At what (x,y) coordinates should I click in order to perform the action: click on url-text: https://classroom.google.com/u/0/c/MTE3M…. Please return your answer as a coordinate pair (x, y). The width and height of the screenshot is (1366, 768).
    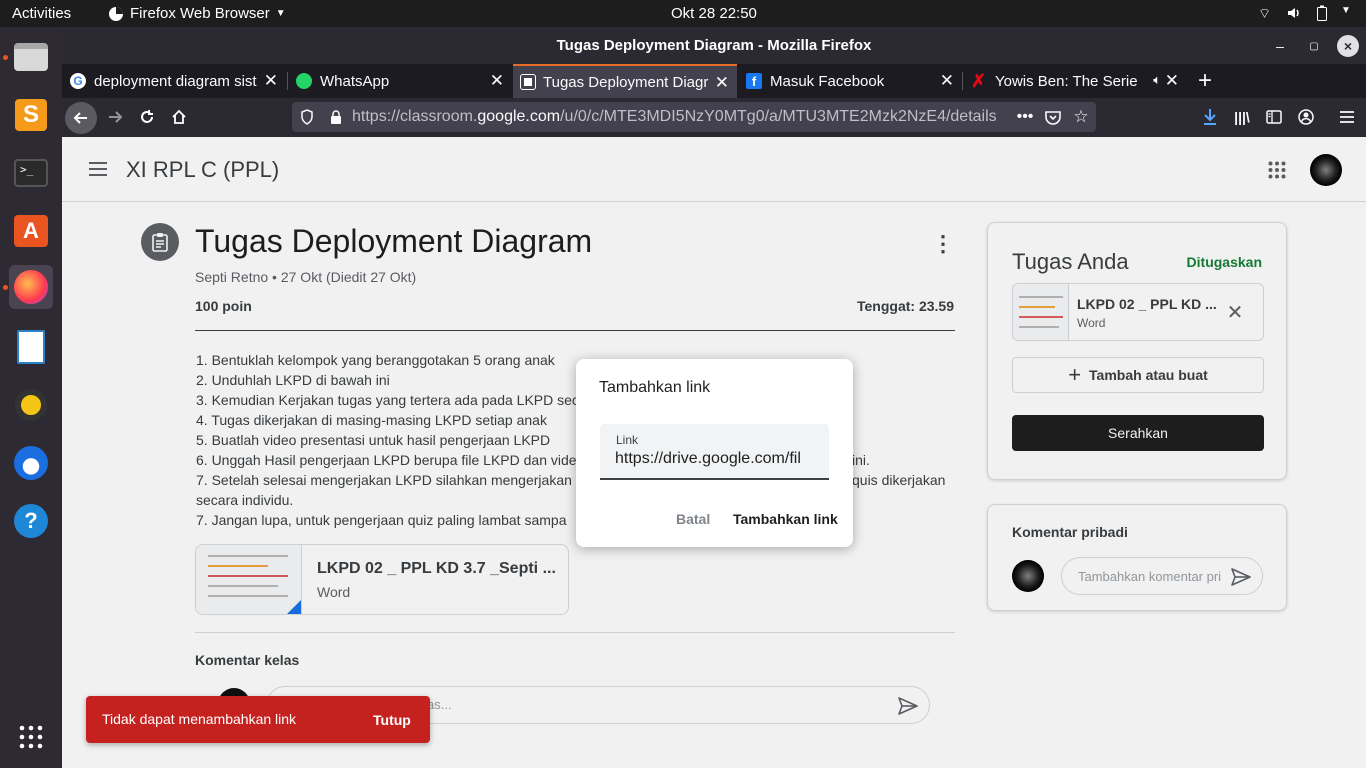
    Looking at the image, I should click on (674, 117).